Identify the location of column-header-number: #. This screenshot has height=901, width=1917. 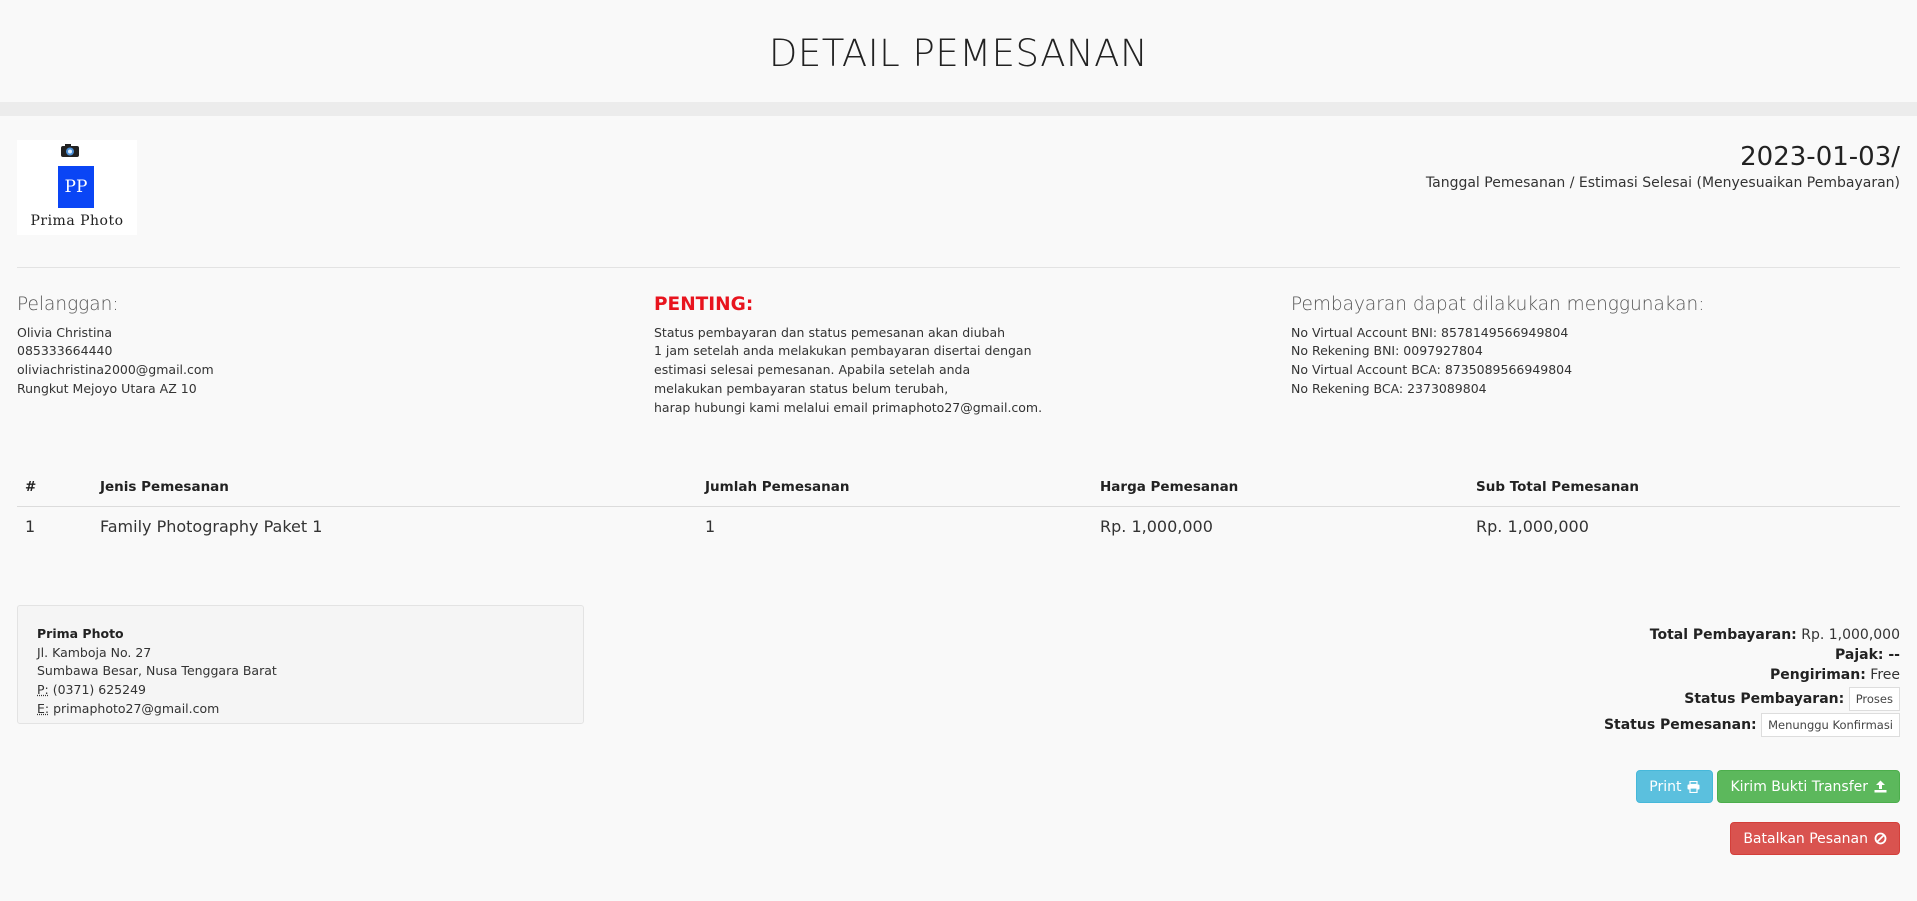
(54, 487).